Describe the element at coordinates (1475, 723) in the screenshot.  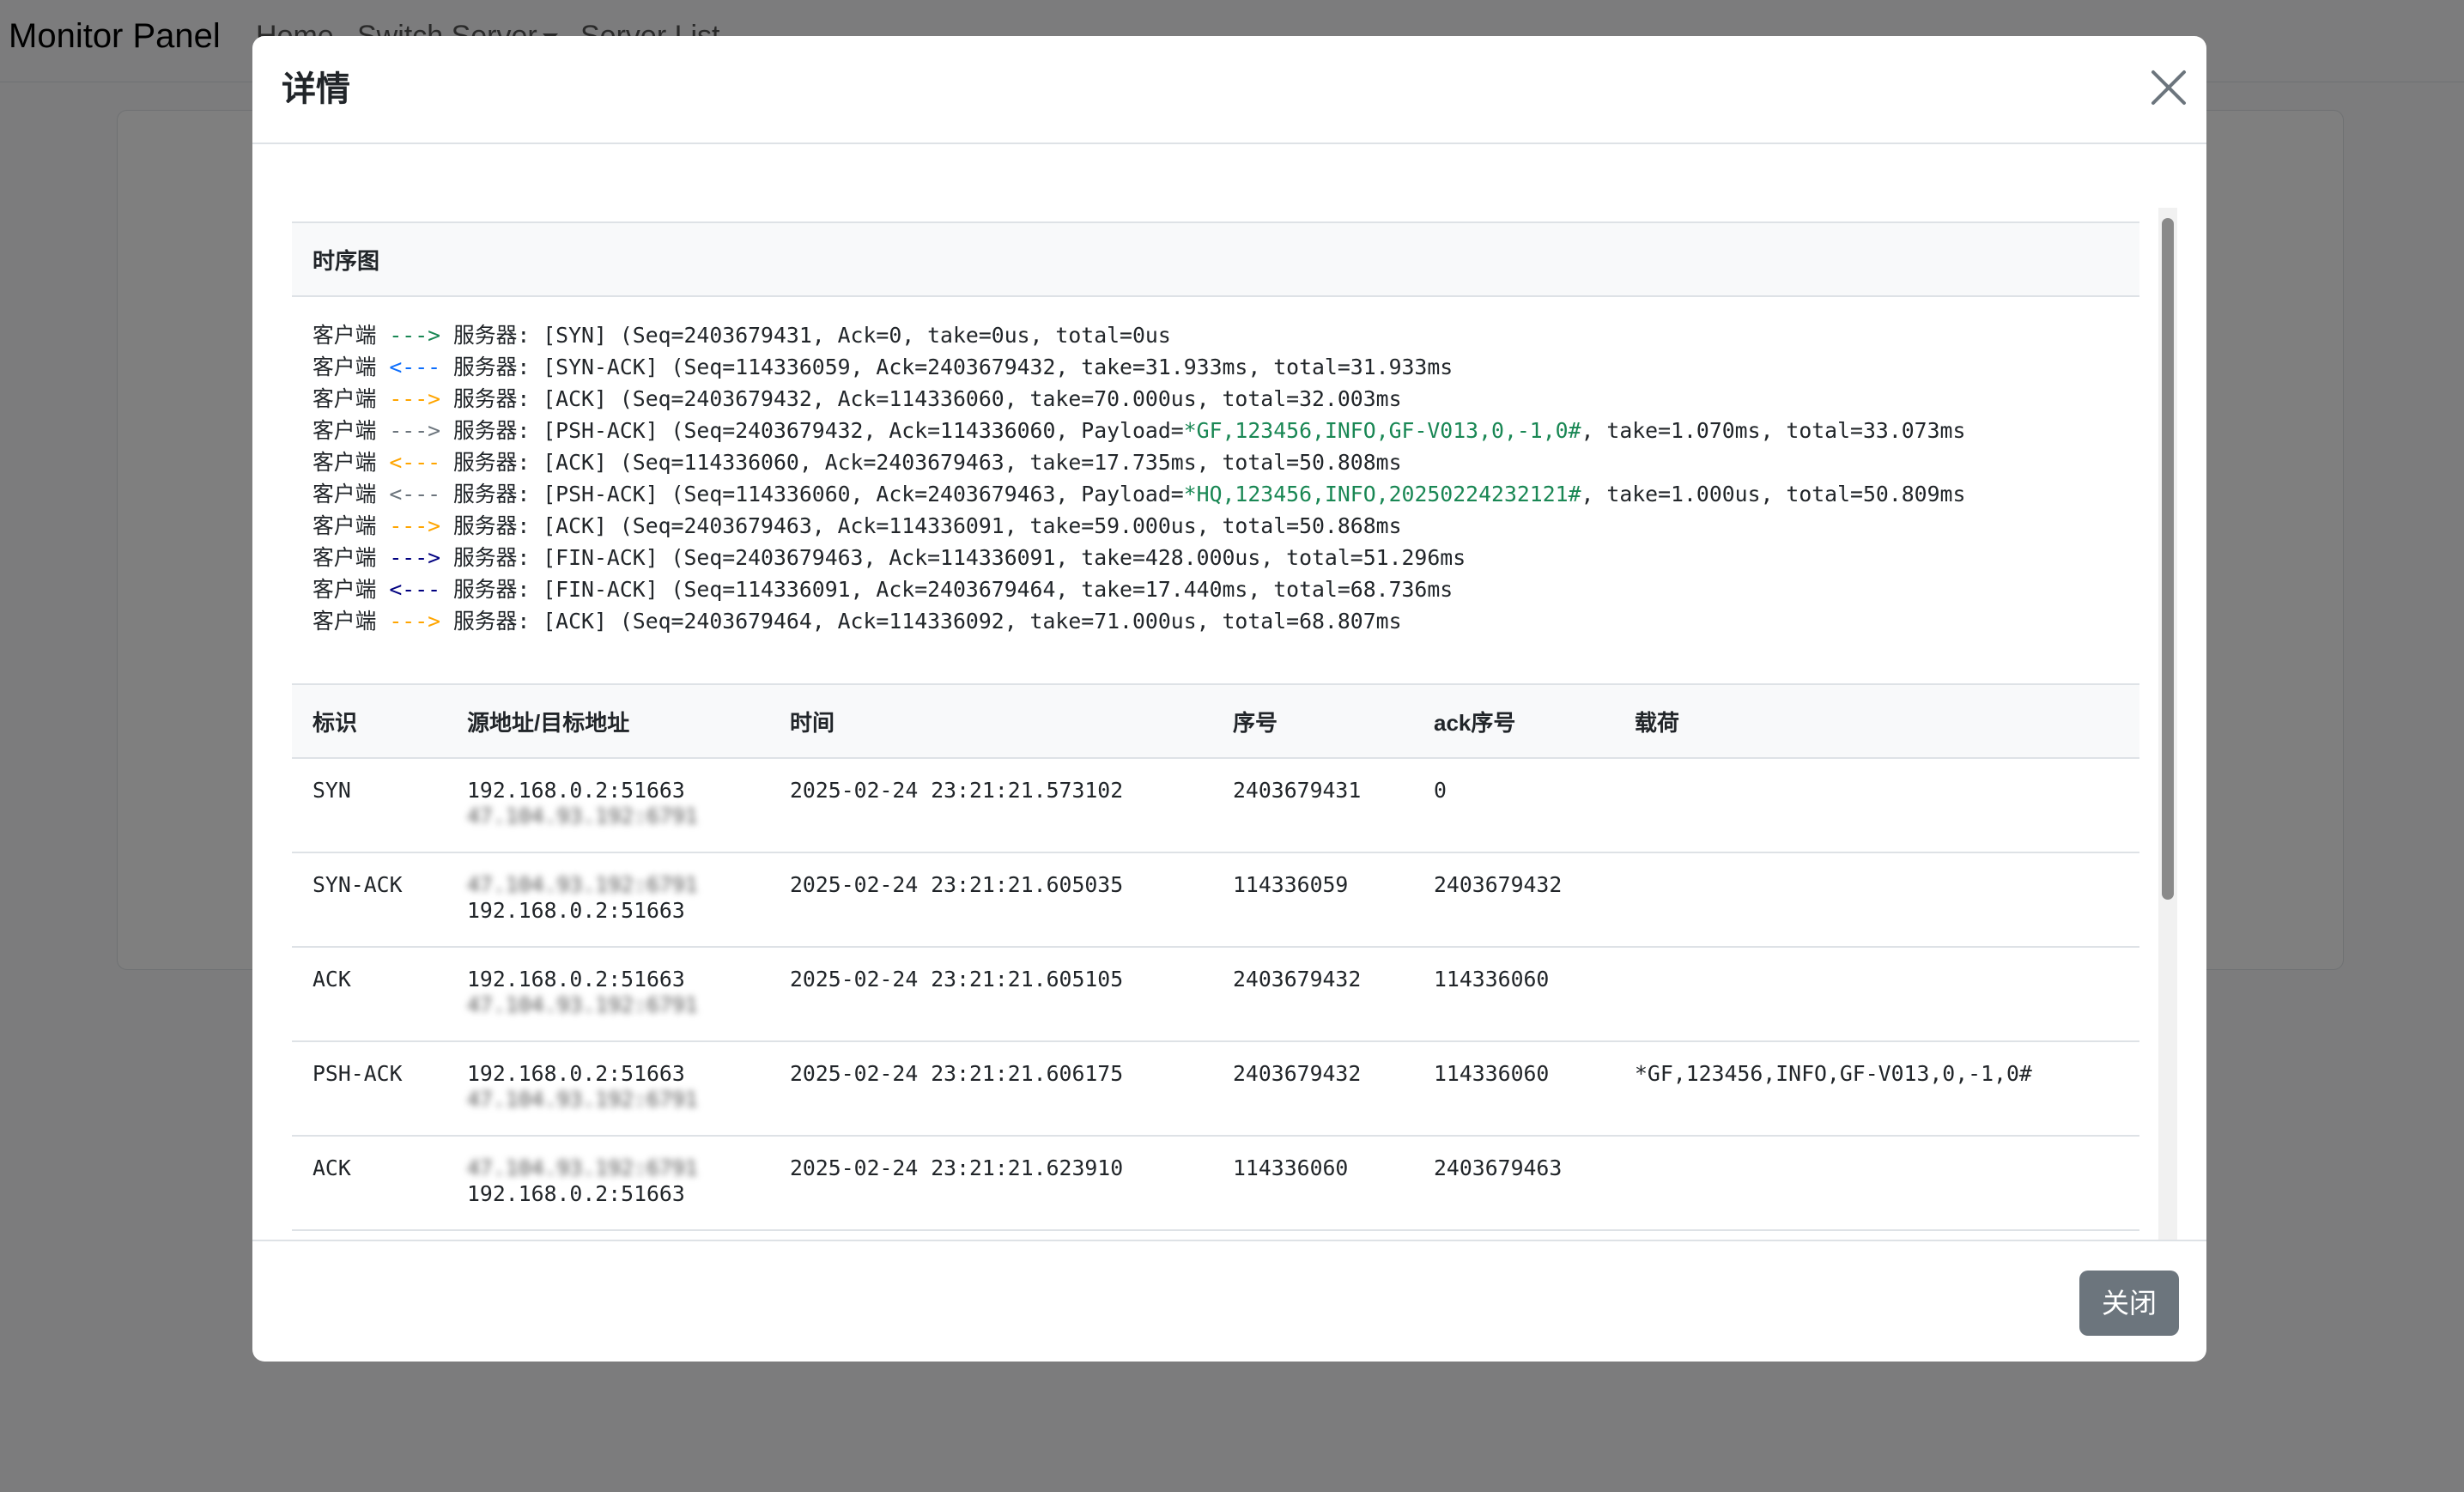
I see `col-header-ack: ack序号` at that location.